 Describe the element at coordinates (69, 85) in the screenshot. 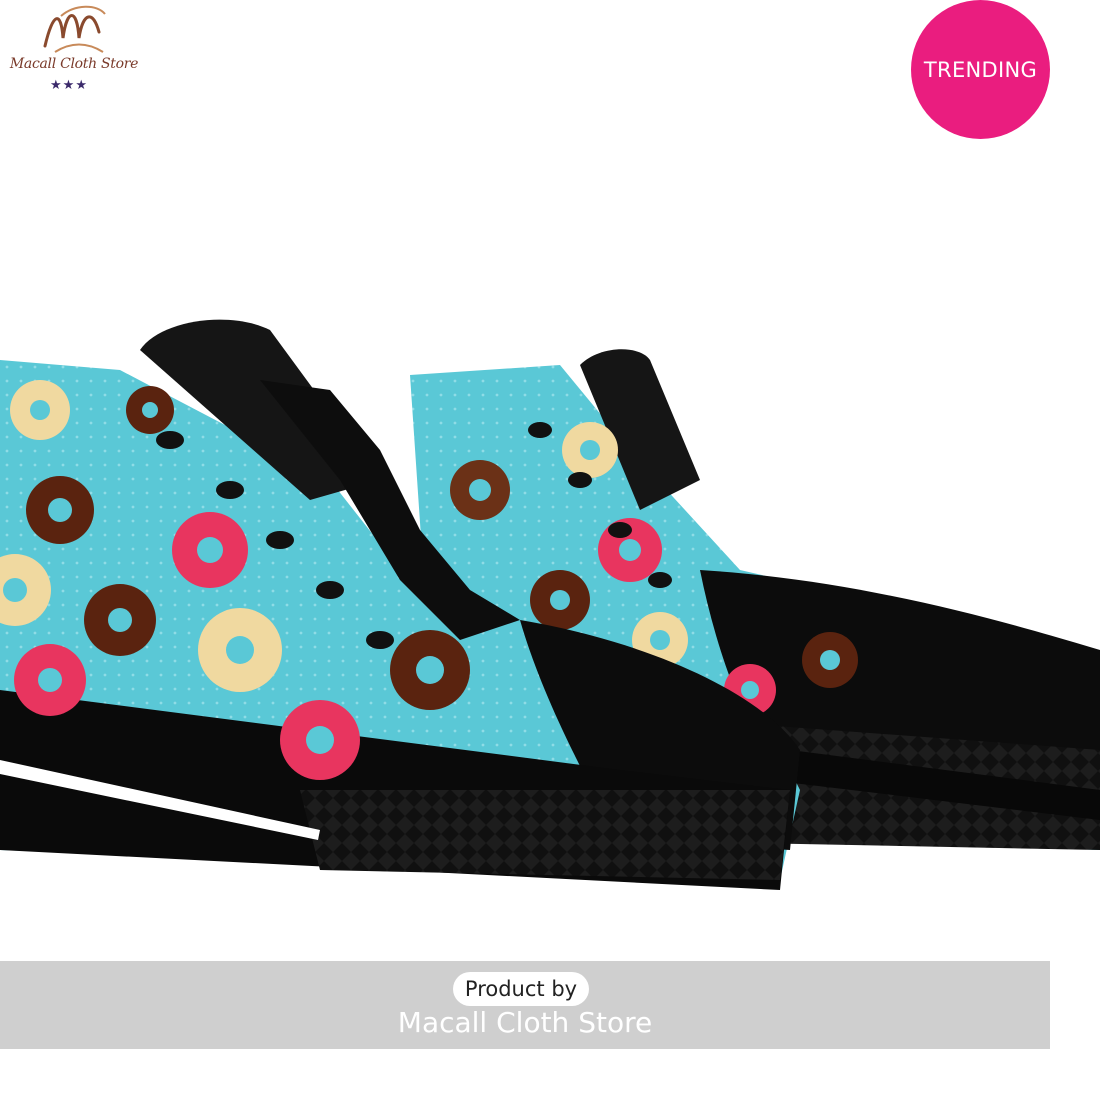

I see `logo-stars: ★★★` at that location.